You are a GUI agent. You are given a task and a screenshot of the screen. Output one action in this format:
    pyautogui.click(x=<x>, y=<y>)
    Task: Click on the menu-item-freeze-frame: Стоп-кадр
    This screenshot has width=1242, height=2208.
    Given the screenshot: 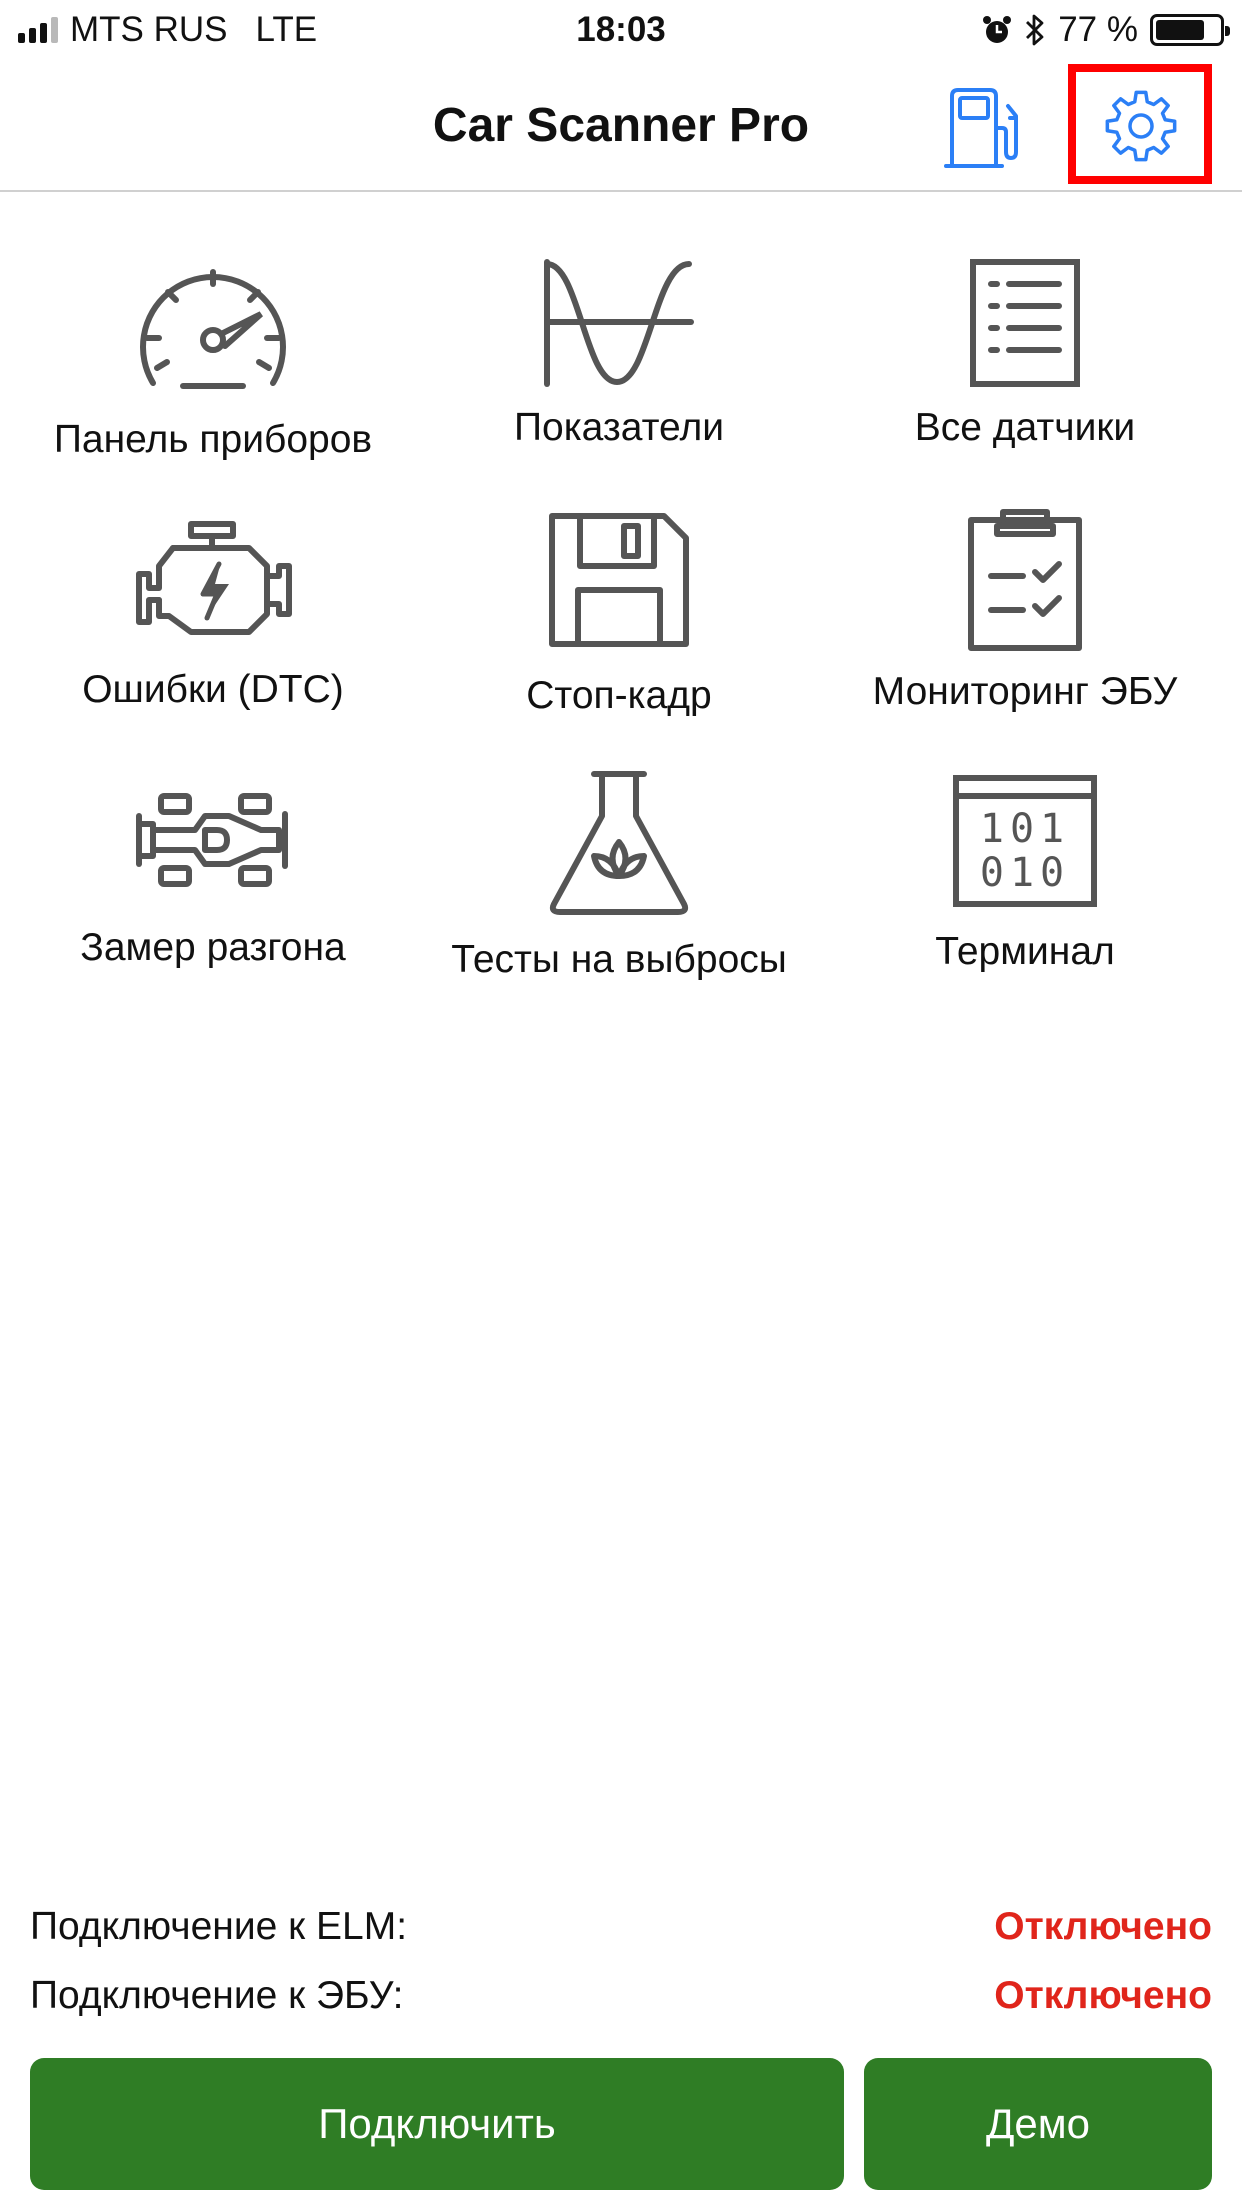 What is the action you would take?
    pyautogui.click(x=619, y=613)
    